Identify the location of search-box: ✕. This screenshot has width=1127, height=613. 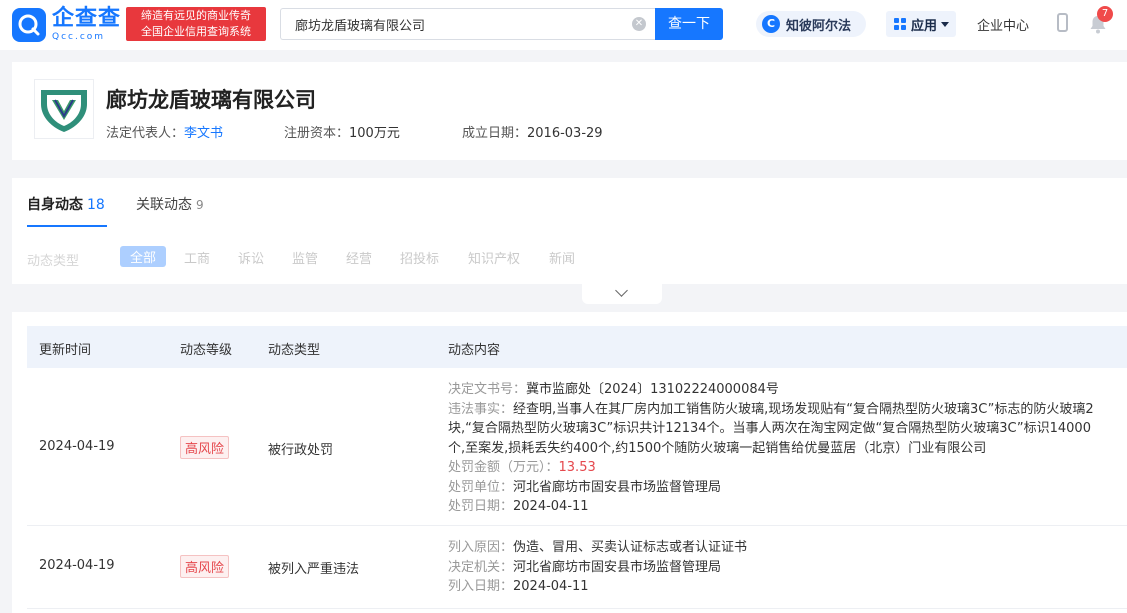
(468, 24).